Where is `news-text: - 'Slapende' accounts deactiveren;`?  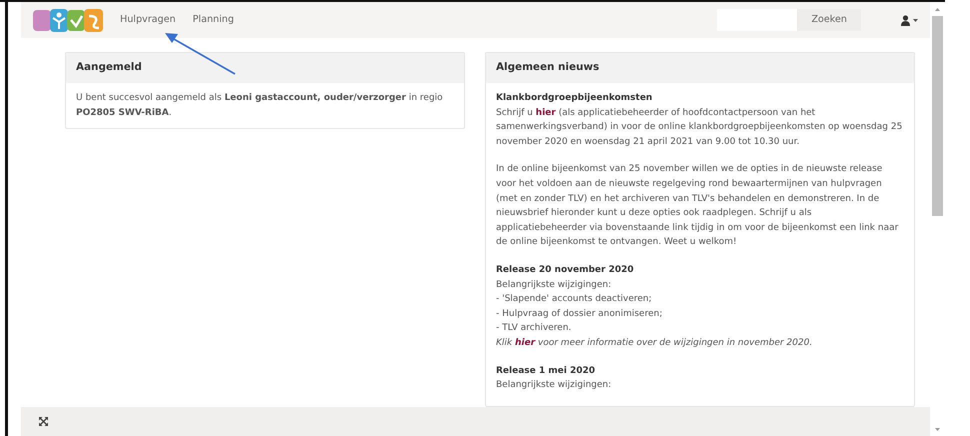
news-text: - 'Slapende' accounts deactiveren; is located at coordinates (574, 299).